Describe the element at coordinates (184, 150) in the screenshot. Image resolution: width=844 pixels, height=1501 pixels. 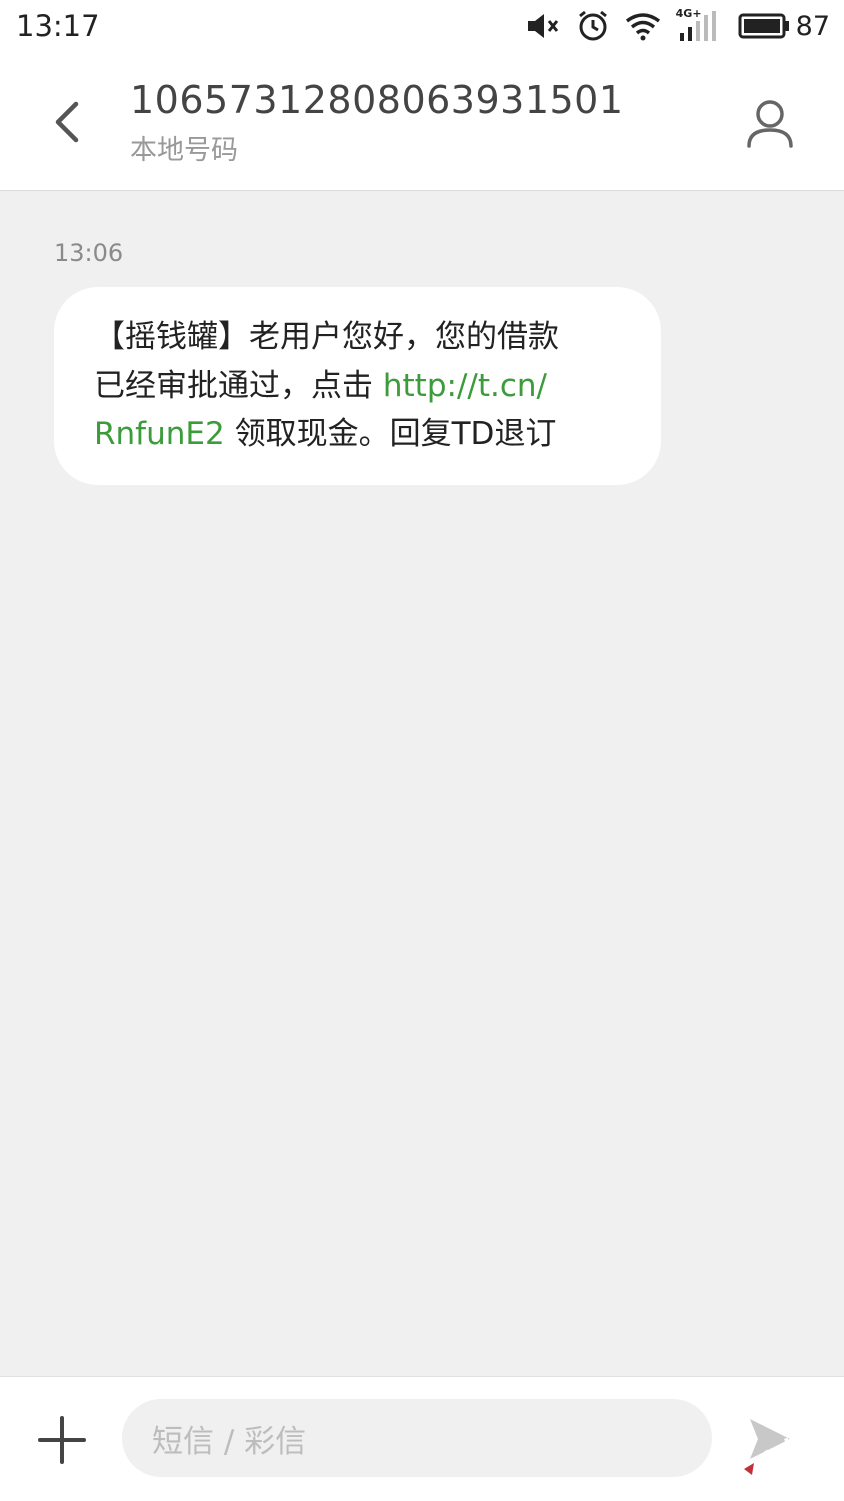
I see `contact-subtitle: 本地号码` at that location.